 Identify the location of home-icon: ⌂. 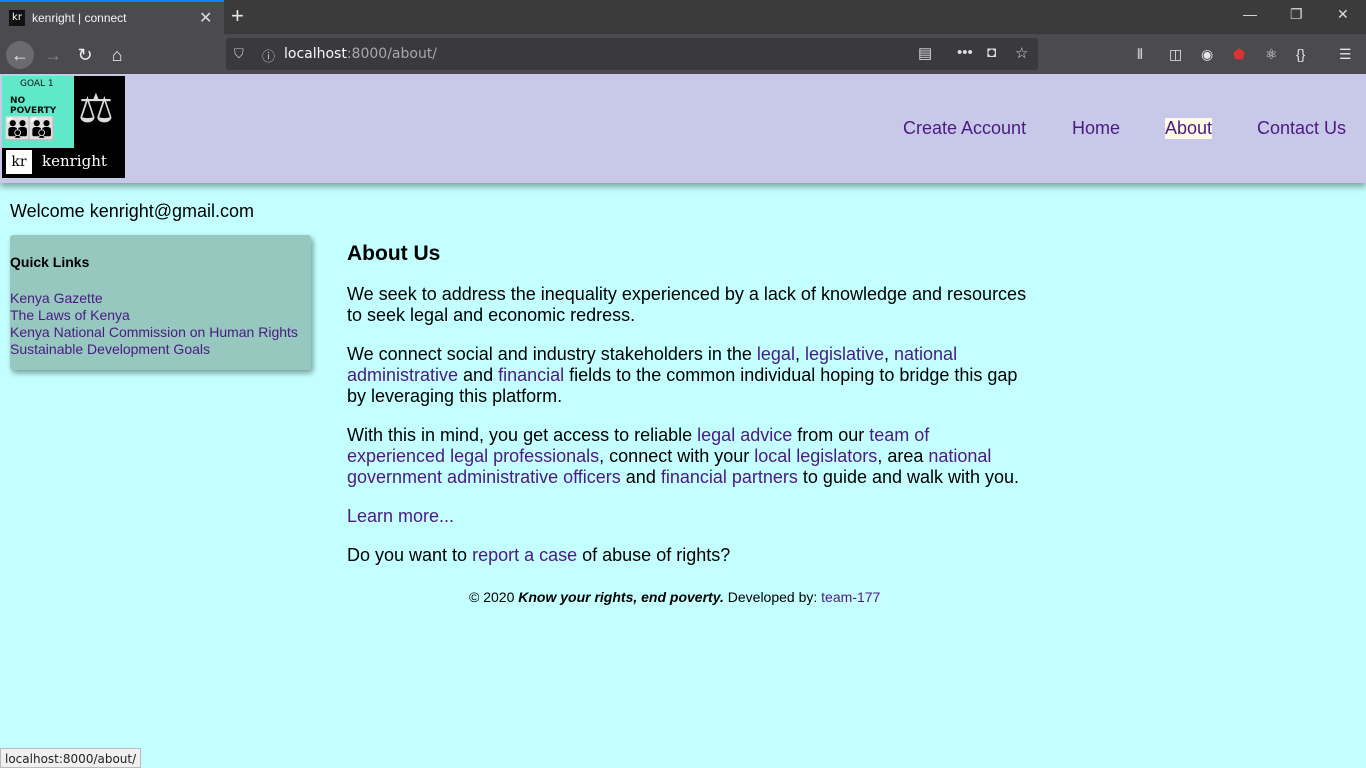
(117, 55).